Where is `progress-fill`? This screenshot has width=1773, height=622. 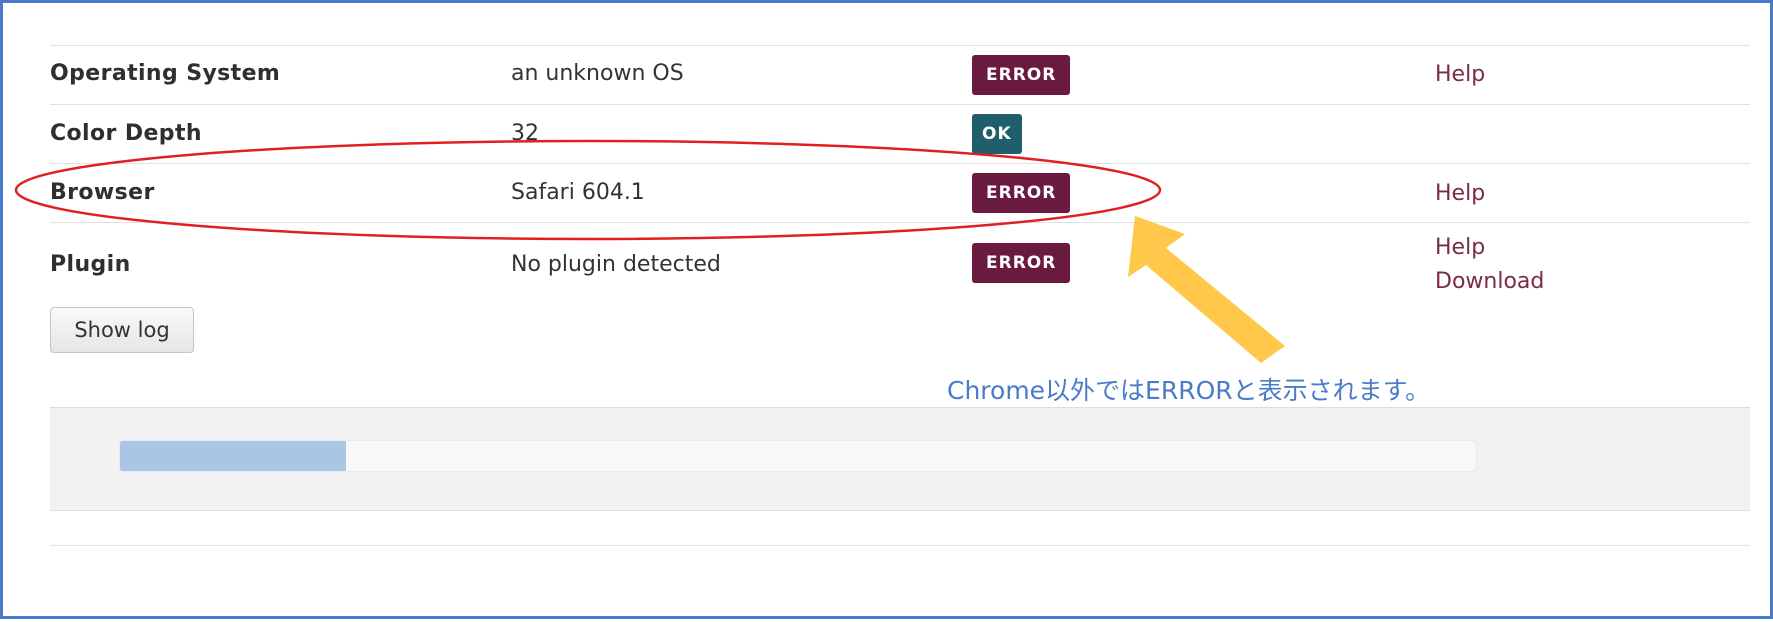
progress-fill is located at coordinates (233, 456).